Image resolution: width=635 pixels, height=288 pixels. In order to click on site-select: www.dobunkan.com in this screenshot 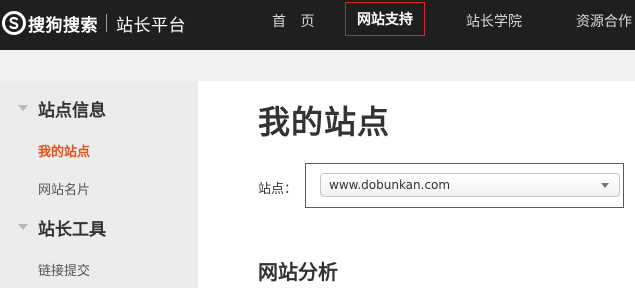, I will do `click(470, 185)`.